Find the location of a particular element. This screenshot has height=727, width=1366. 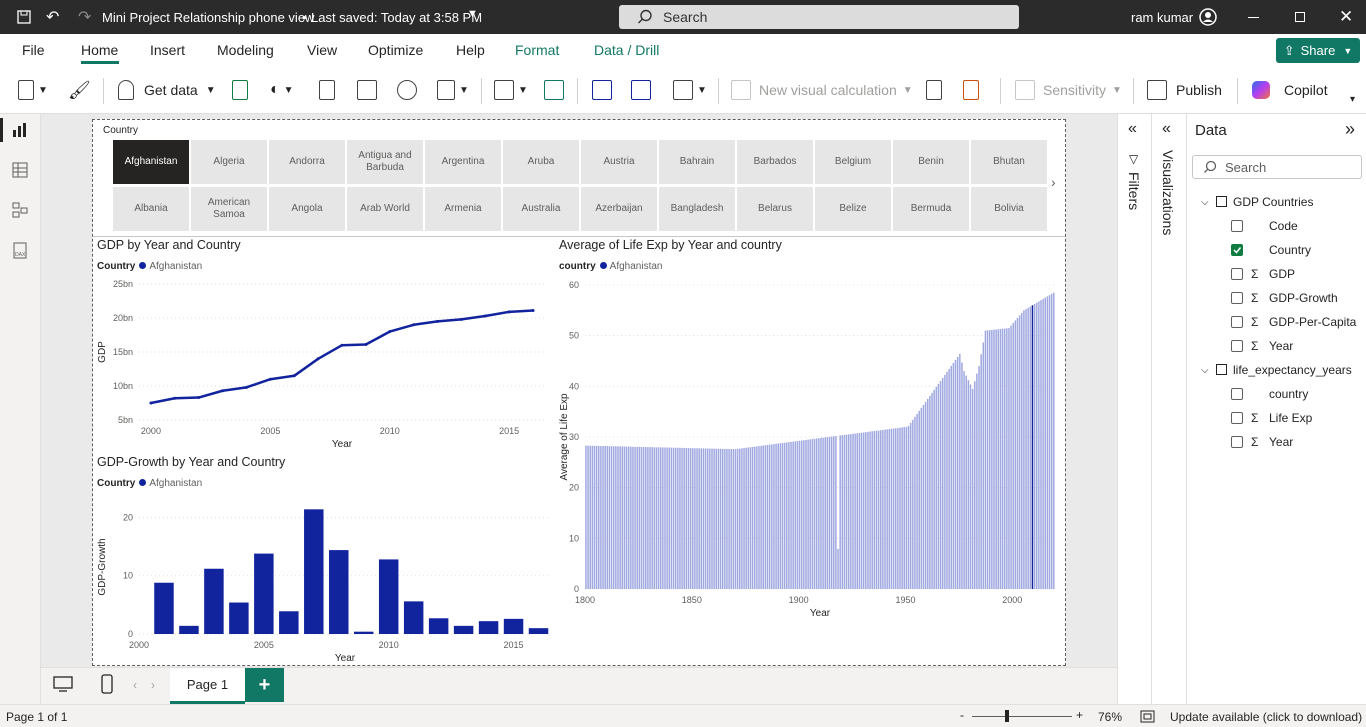

field-item: Code is located at coordinates (1276, 226).